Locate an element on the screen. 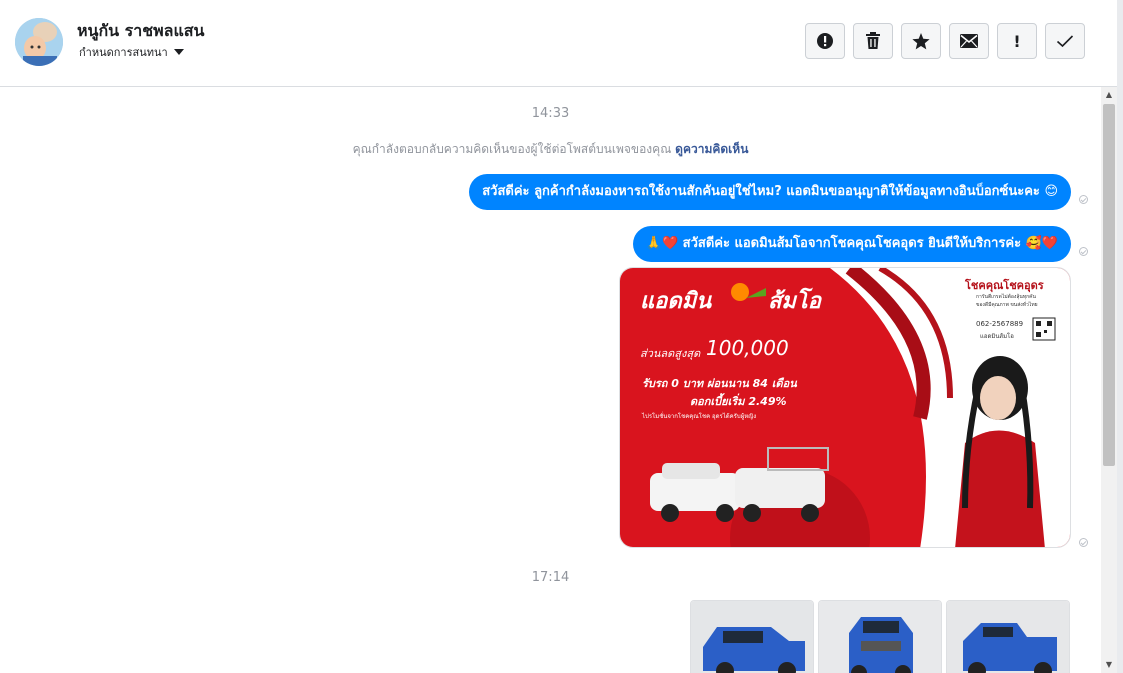  conversation-settings-dropdown: กำหนดการสนทนา is located at coordinates (131, 52).